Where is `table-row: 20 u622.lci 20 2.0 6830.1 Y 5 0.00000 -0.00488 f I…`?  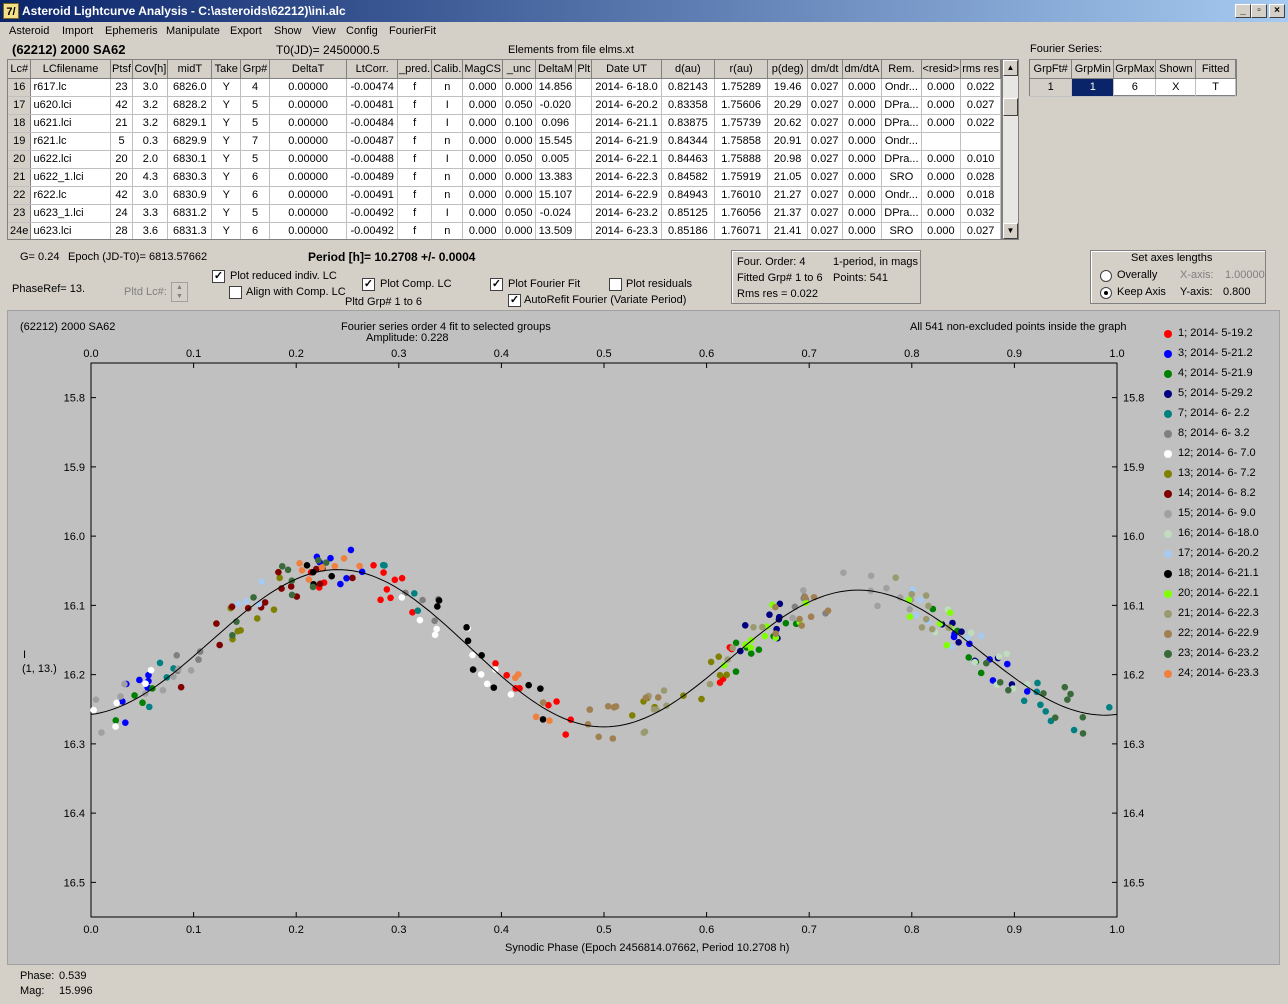 table-row: 20 u622.lci 20 2.0 6830.1 Y 5 0.00000 -0.00488 f I… is located at coordinates (504, 159).